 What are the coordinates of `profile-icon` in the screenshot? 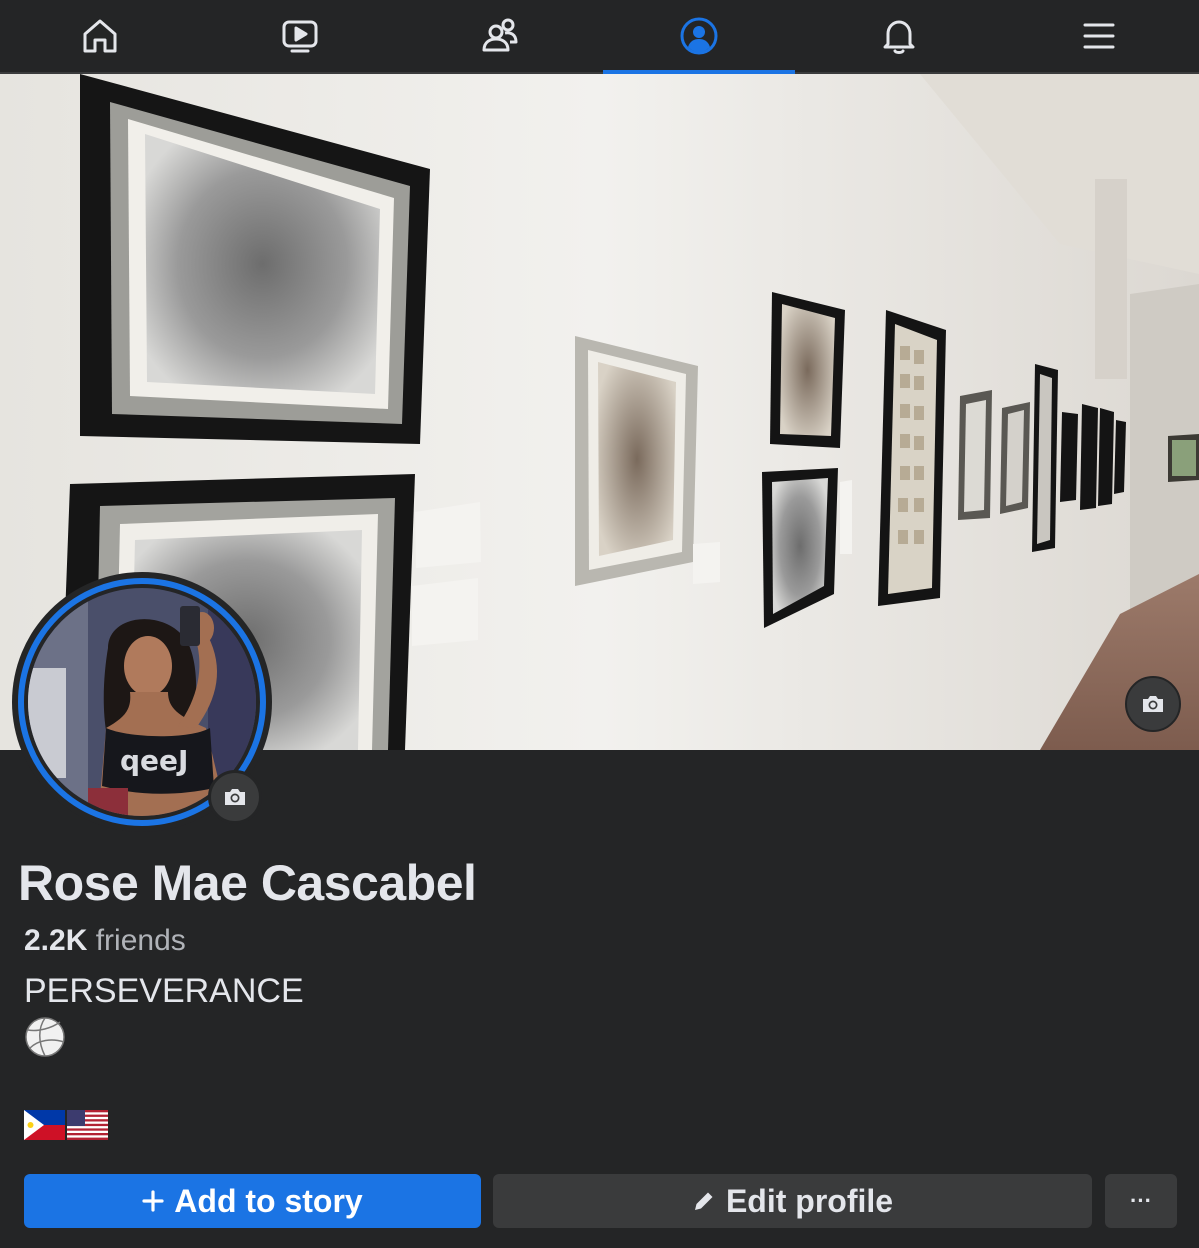 It's located at (699, 36).